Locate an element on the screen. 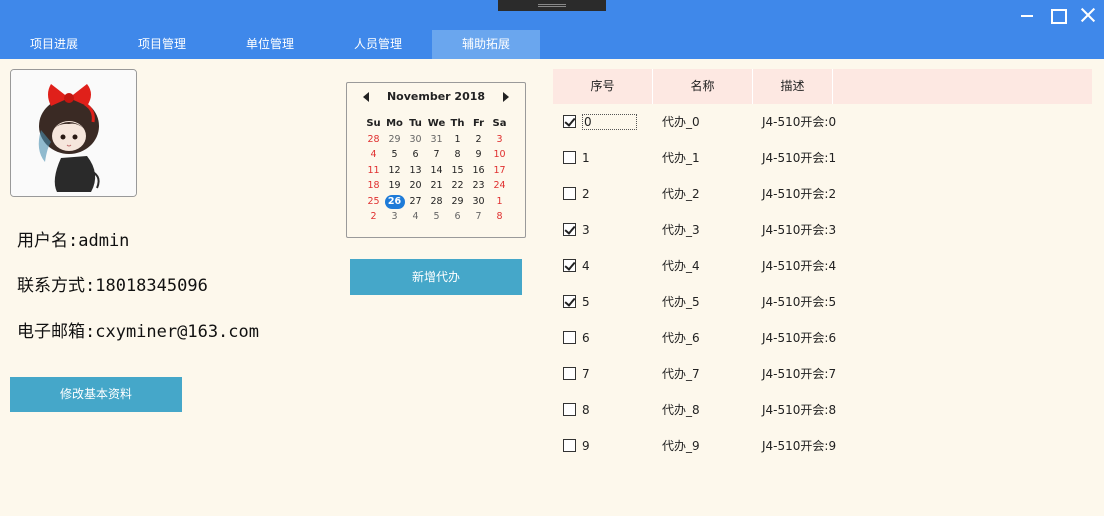 This screenshot has width=1104, height=516. calendar-day: 15 is located at coordinates (457, 171).